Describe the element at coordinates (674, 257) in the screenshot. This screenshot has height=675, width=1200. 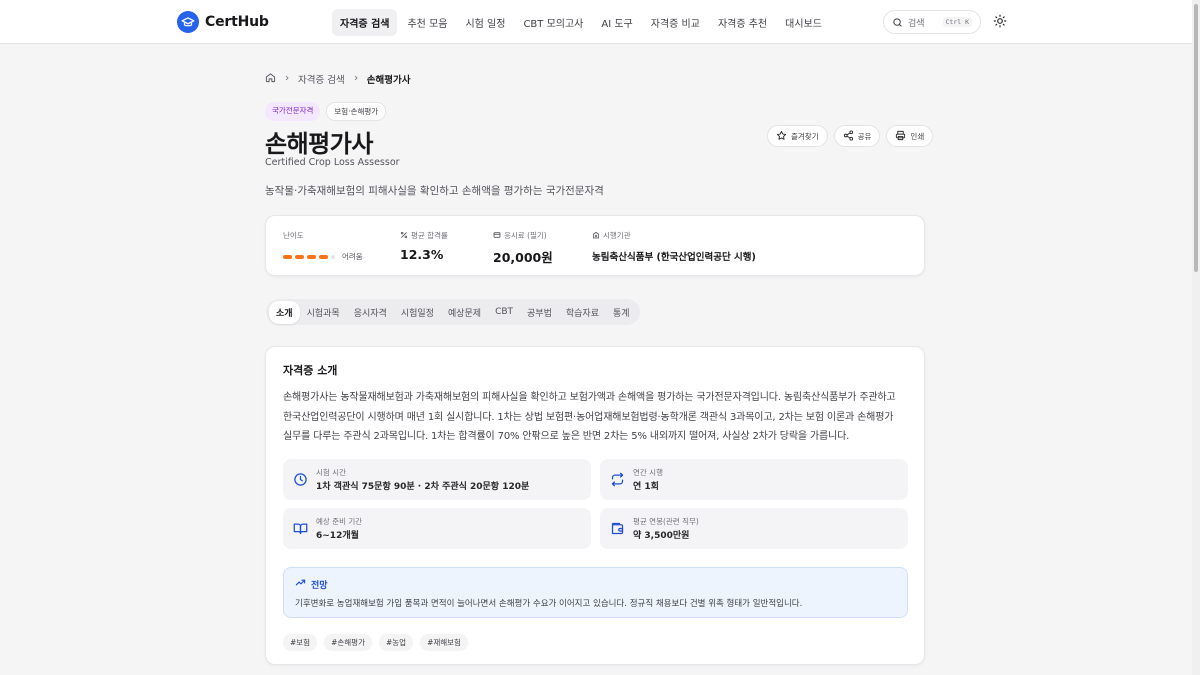
I see `stat-value: 농림축산식품부 (한국산업인력공단 시행)` at that location.